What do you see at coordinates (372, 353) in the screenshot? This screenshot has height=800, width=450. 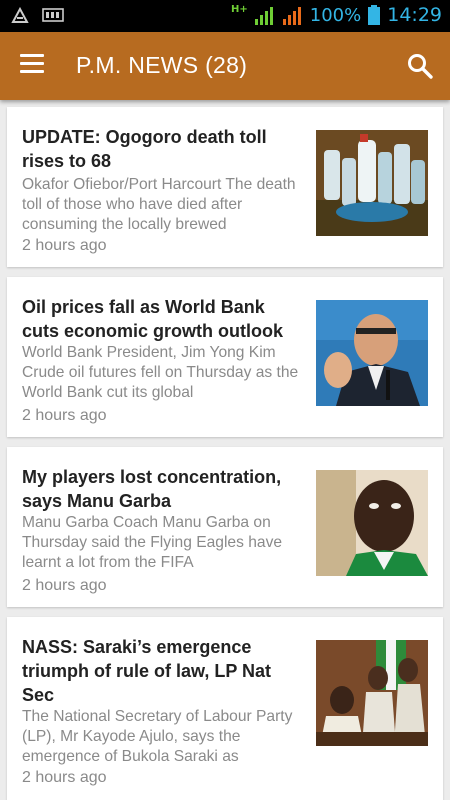 I see `article-thumbnail-world-bank-president` at bounding box center [372, 353].